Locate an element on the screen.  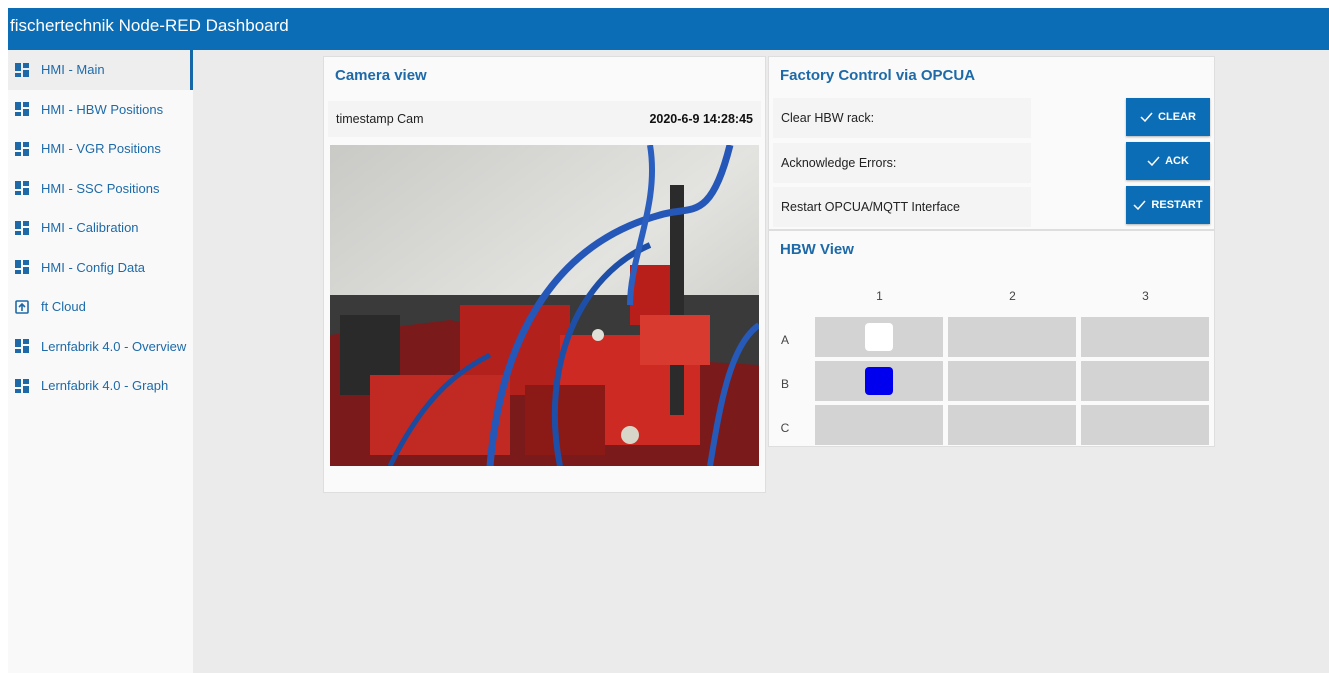
sidebar-item-hmi-calibration: HMI - Calibration is located at coordinates (100, 228).